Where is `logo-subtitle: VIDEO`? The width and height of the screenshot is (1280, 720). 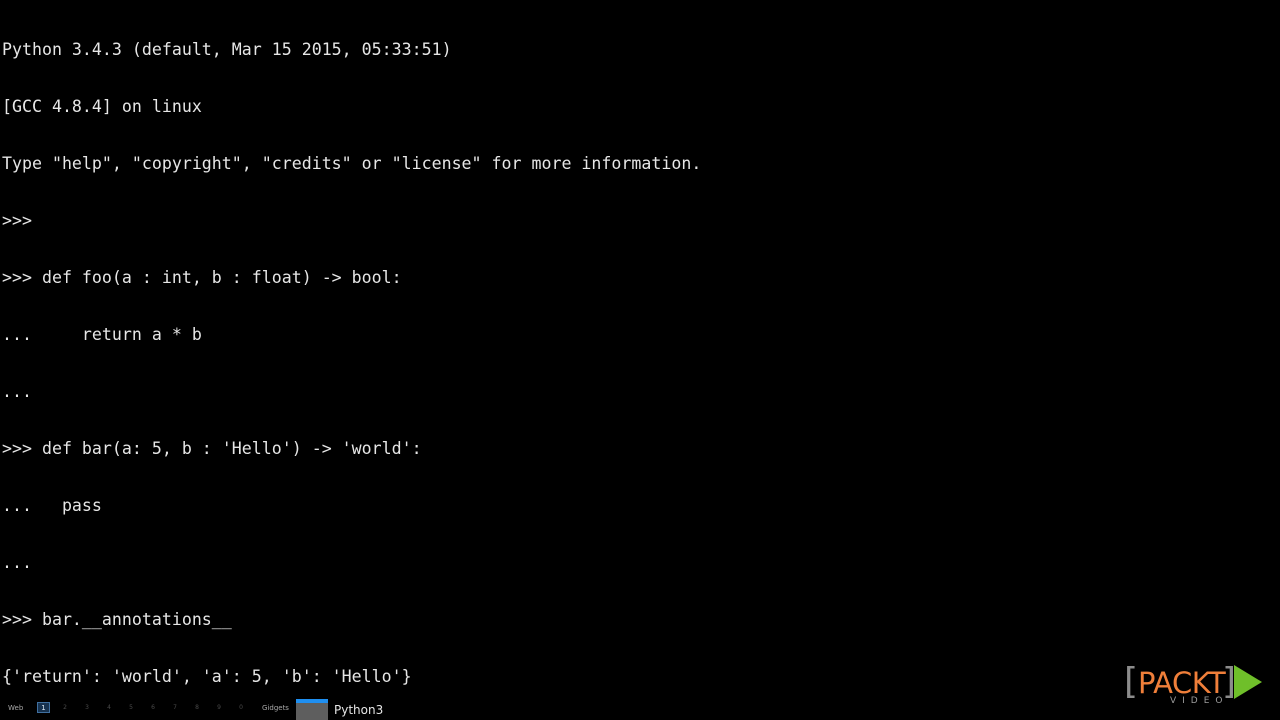 logo-subtitle: VIDEO is located at coordinates (1199, 701).